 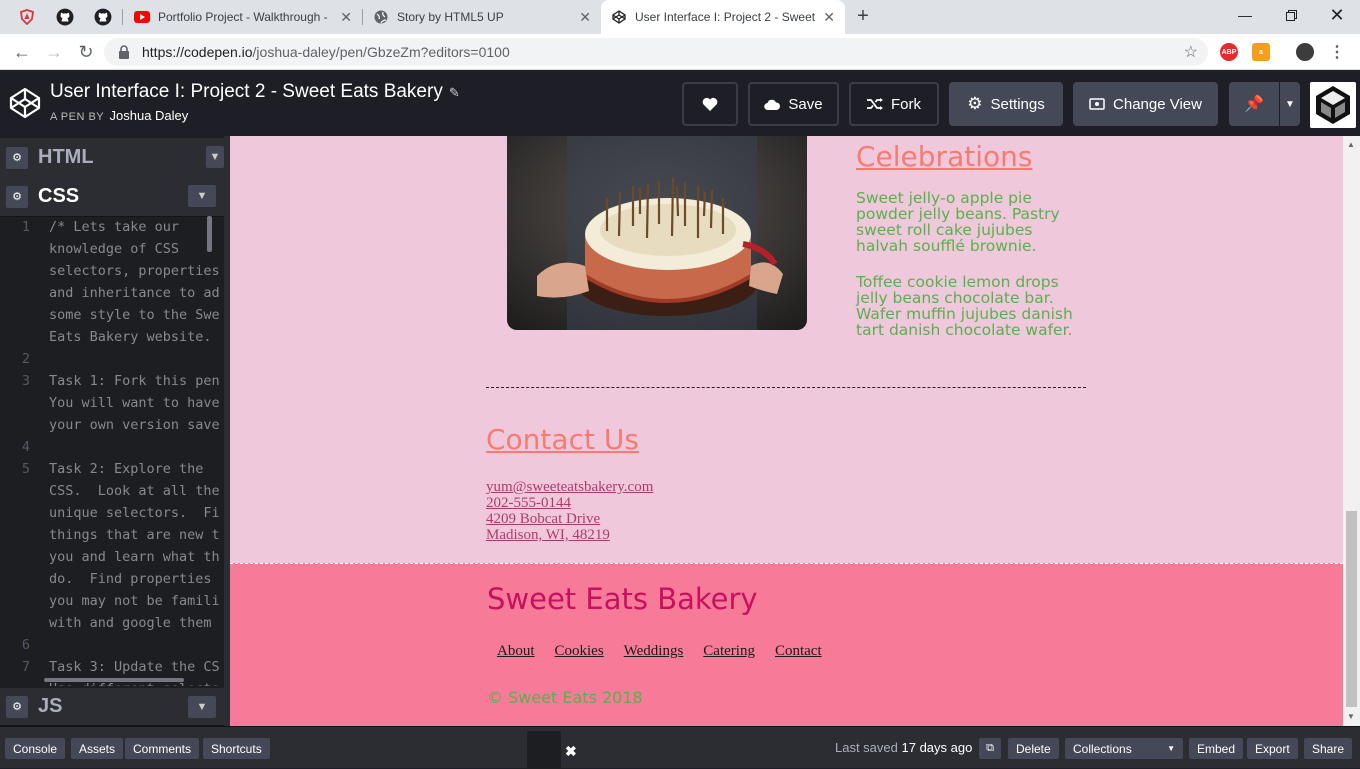 What do you see at coordinates (1254, 104) in the screenshot?
I see `pin-button: 📌` at bounding box center [1254, 104].